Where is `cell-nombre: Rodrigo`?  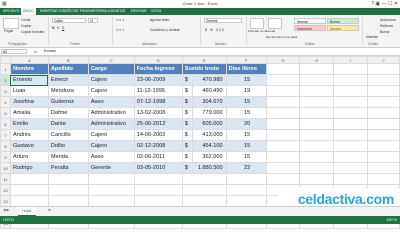 cell-nombre: Rodrigo is located at coordinates (29, 168).